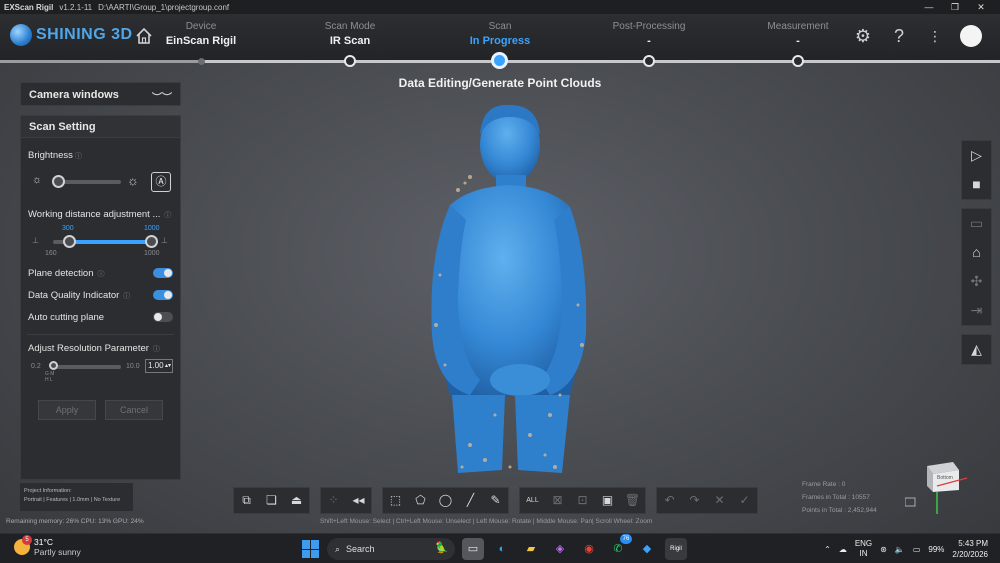 This screenshot has height=563, width=1000. What do you see at coordinates (201, 26) in the screenshot?
I see `step-device-label: Device` at bounding box center [201, 26].